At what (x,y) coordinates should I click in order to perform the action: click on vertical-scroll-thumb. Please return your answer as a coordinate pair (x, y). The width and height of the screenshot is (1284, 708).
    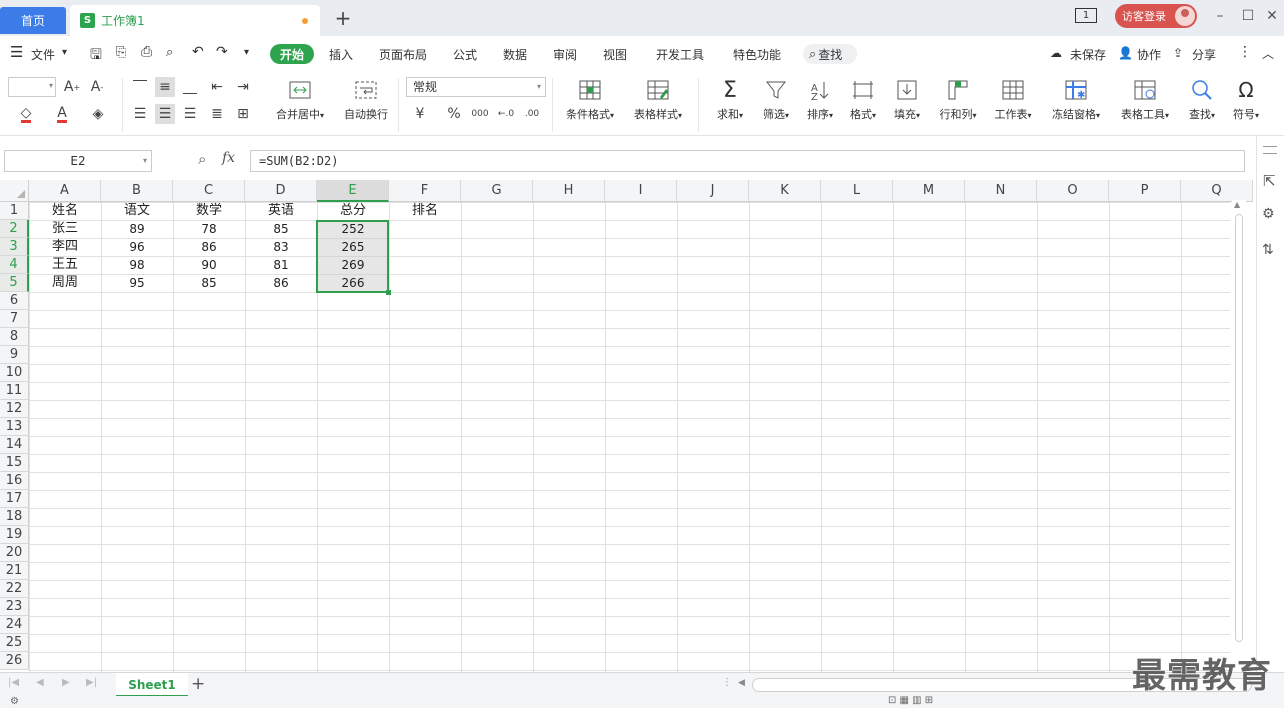
    Looking at the image, I should click on (1239, 428).